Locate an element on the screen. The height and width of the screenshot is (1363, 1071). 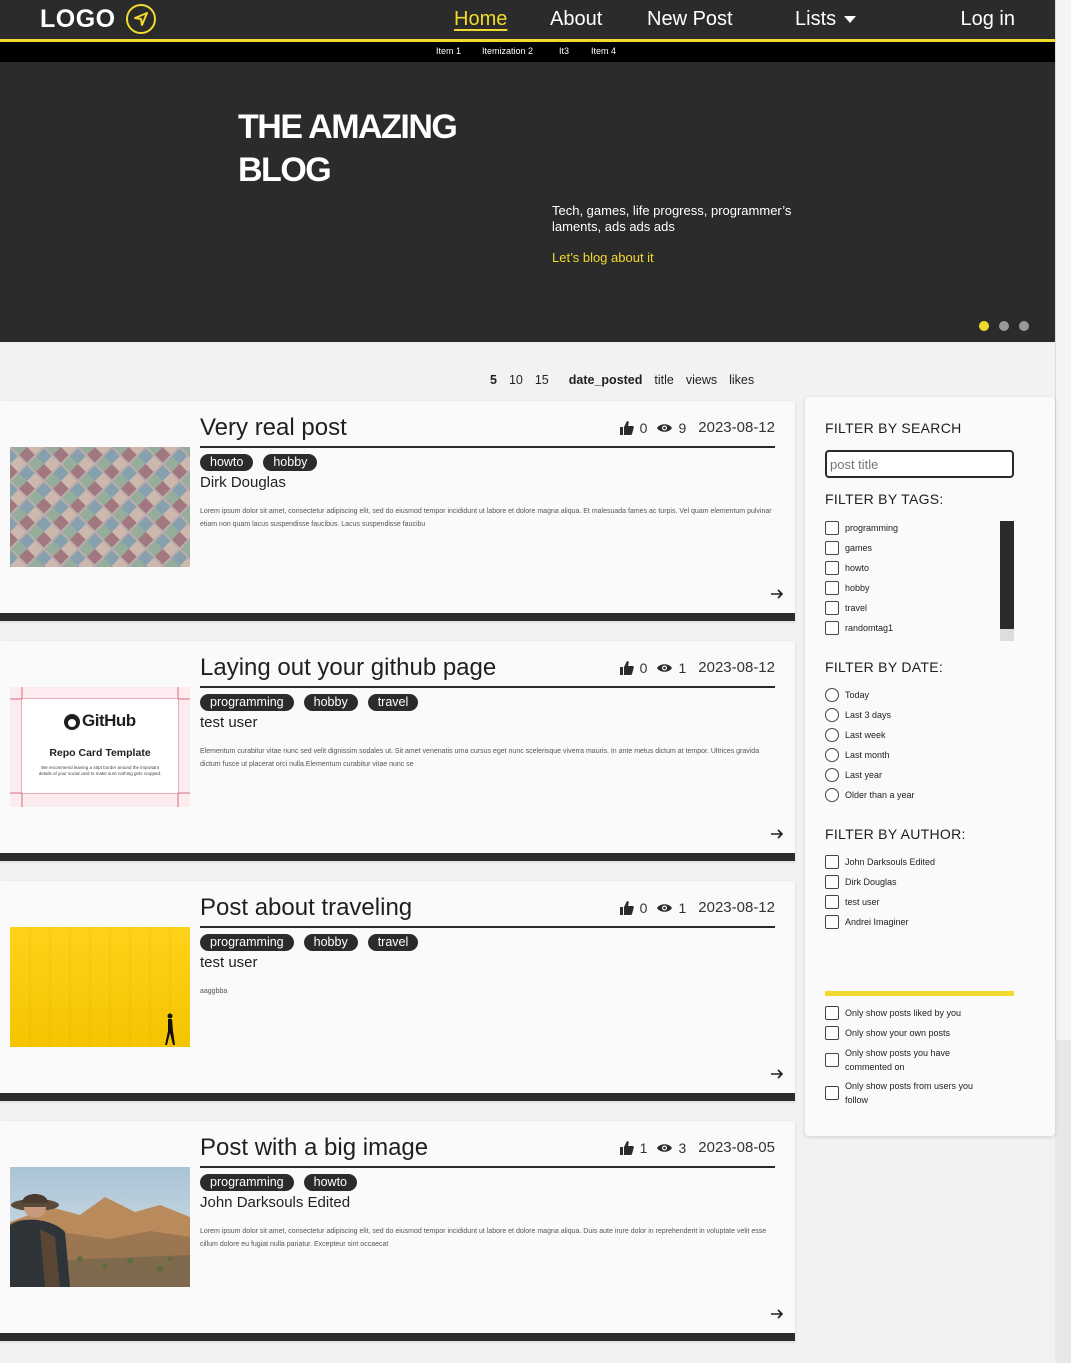
date-radio-older: Older than a year is located at coordinates (870, 795).